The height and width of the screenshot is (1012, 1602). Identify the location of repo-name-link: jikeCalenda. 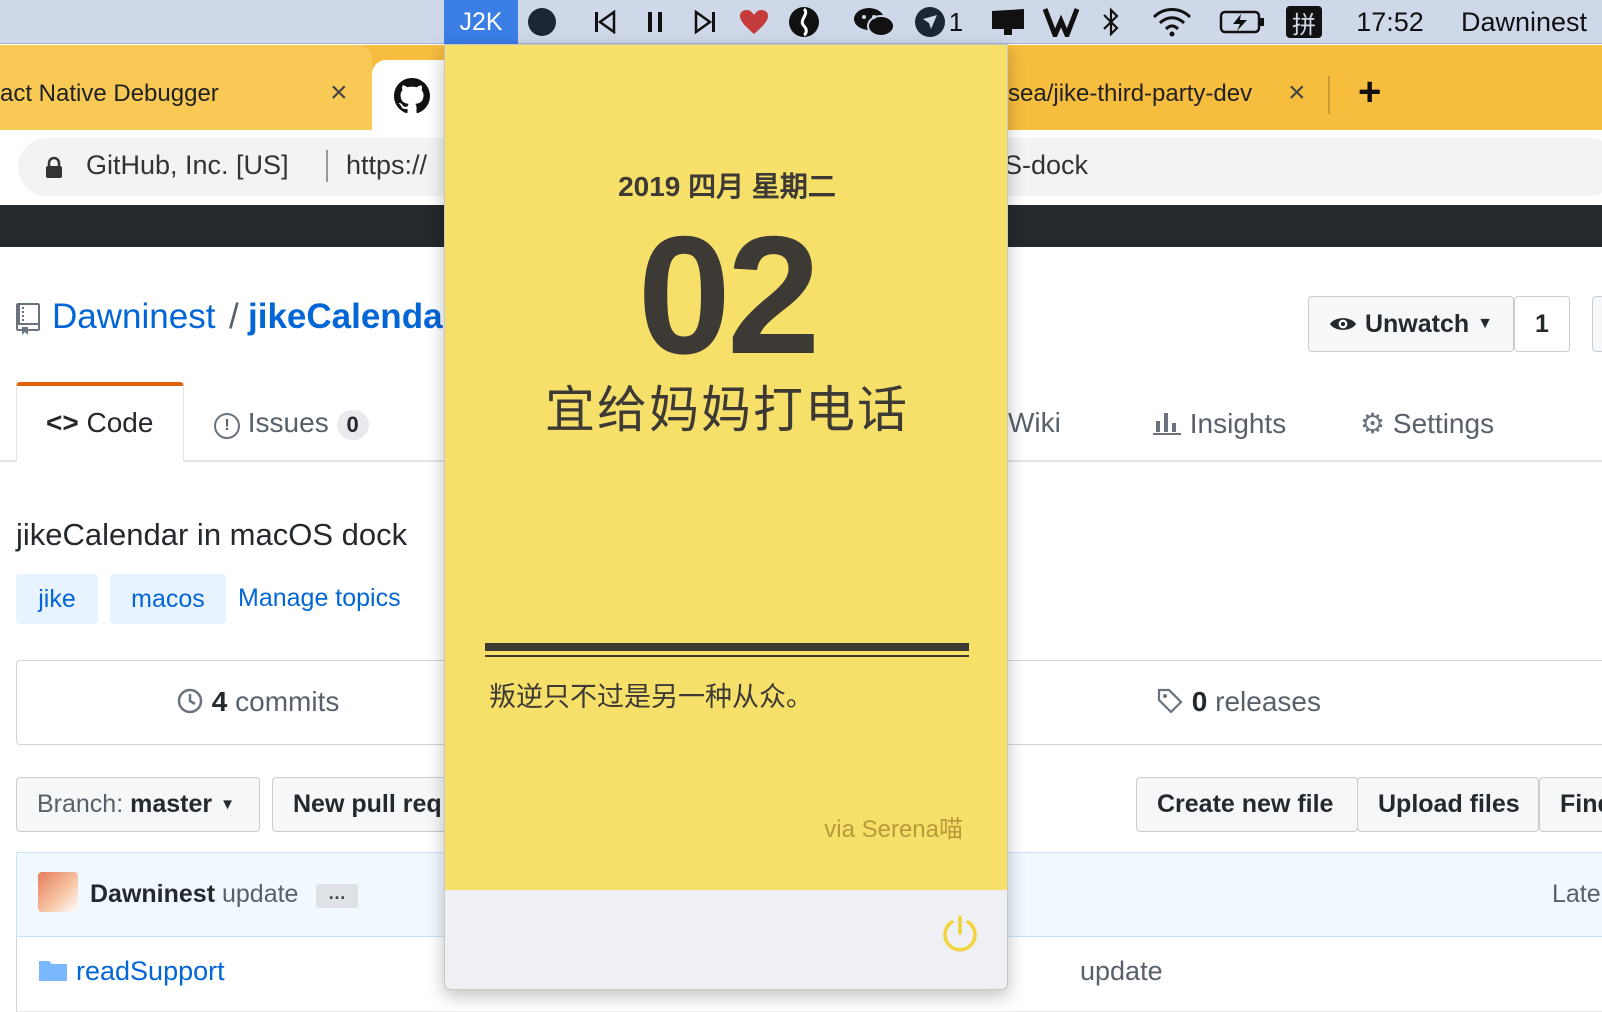
(345, 317).